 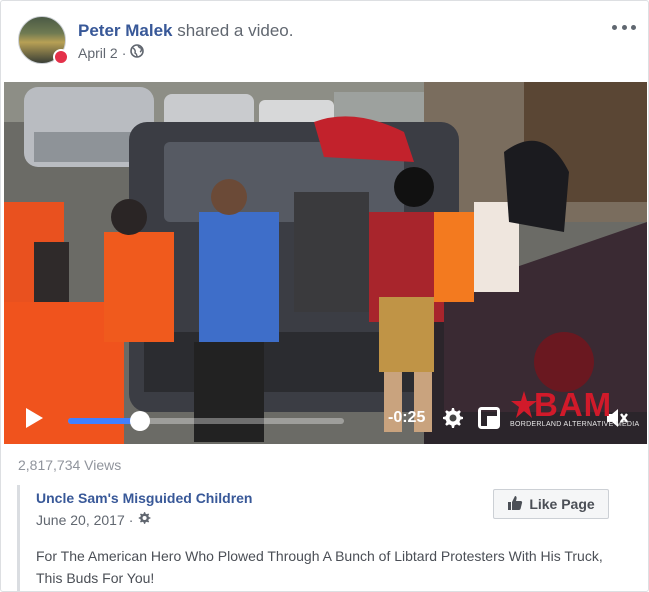 I want to click on shared-page-name-link: Uncle Sam's Misguided Children, so click(x=144, y=498).